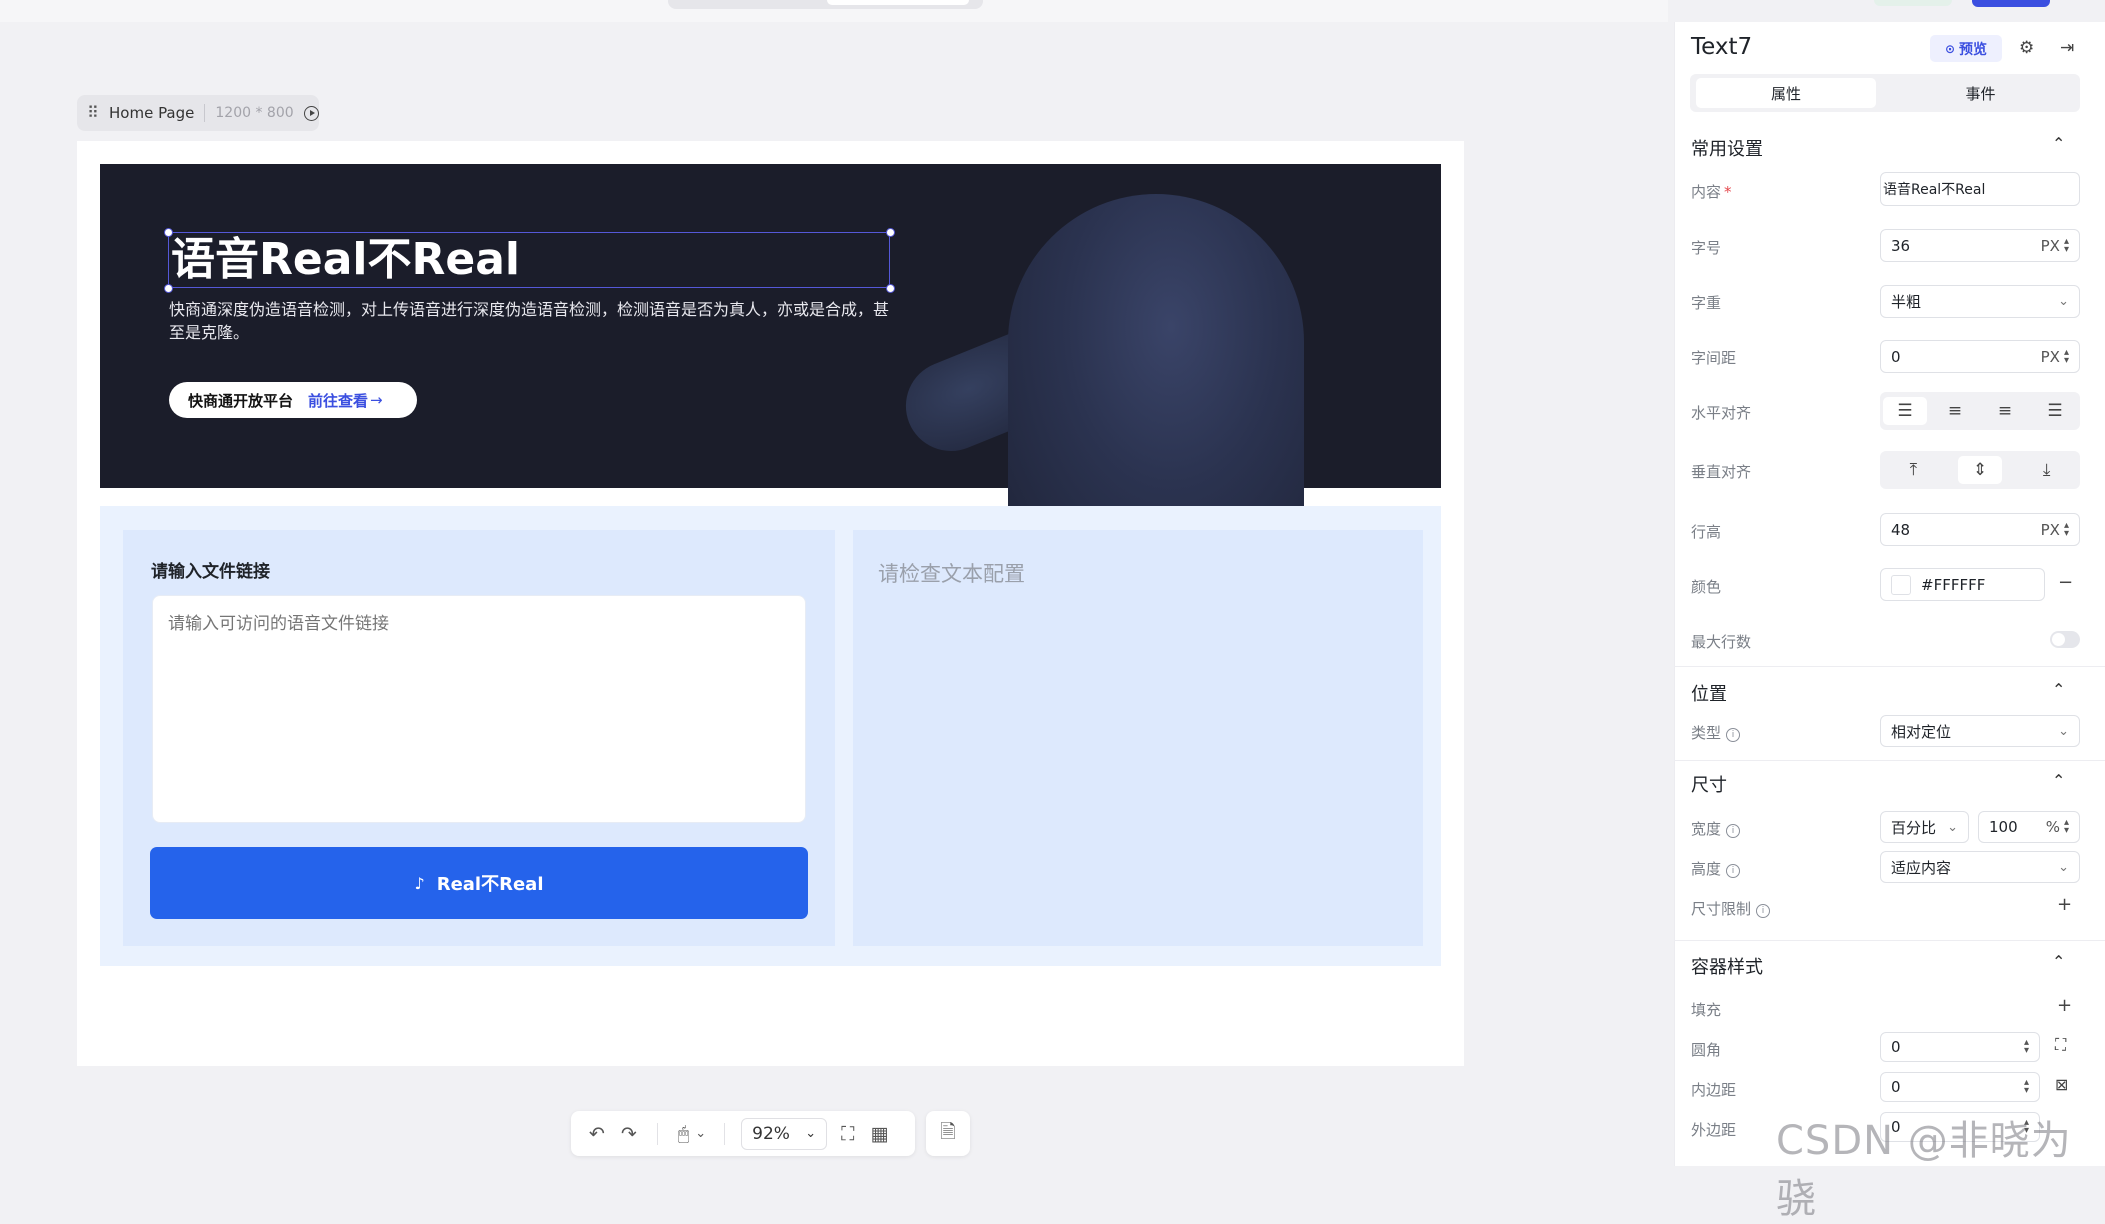 The height and width of the screenshot is (1224, 2105). What do you see at coordinates (1901, 584) in the screenshot?
I see `color-swatch` at bounding box center [1901, 584].